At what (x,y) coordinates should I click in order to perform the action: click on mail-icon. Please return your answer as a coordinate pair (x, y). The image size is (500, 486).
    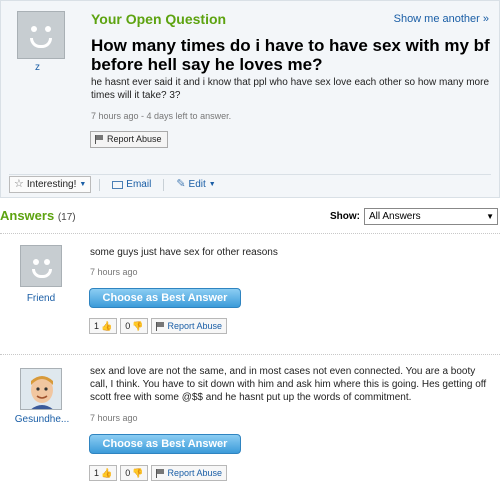
    Looking at the image, I should click on (118, 184).